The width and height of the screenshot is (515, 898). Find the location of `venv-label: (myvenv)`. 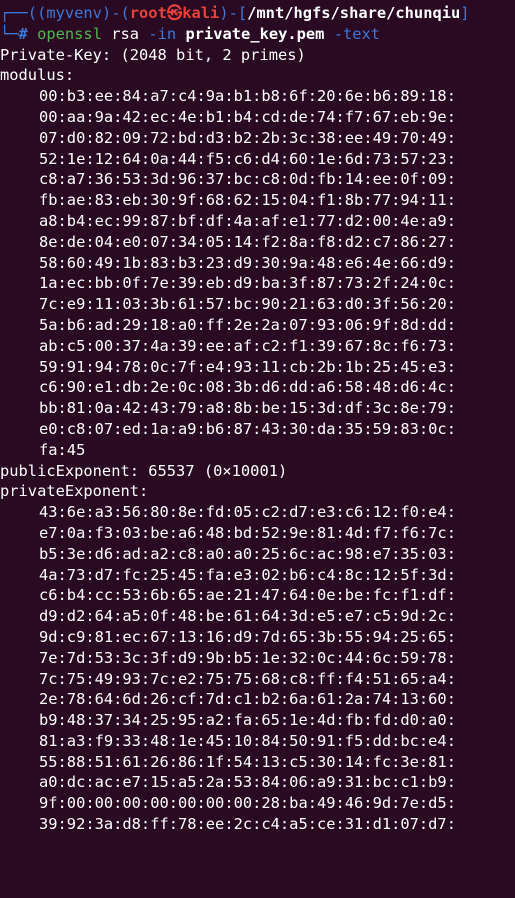

venv-label: (myvenv) is located at coordinates (74, 13).